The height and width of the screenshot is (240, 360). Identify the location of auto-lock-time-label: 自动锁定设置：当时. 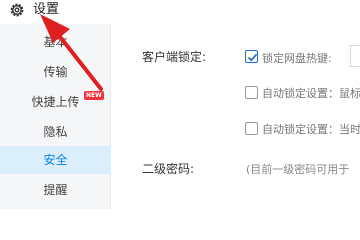
(311, 129).